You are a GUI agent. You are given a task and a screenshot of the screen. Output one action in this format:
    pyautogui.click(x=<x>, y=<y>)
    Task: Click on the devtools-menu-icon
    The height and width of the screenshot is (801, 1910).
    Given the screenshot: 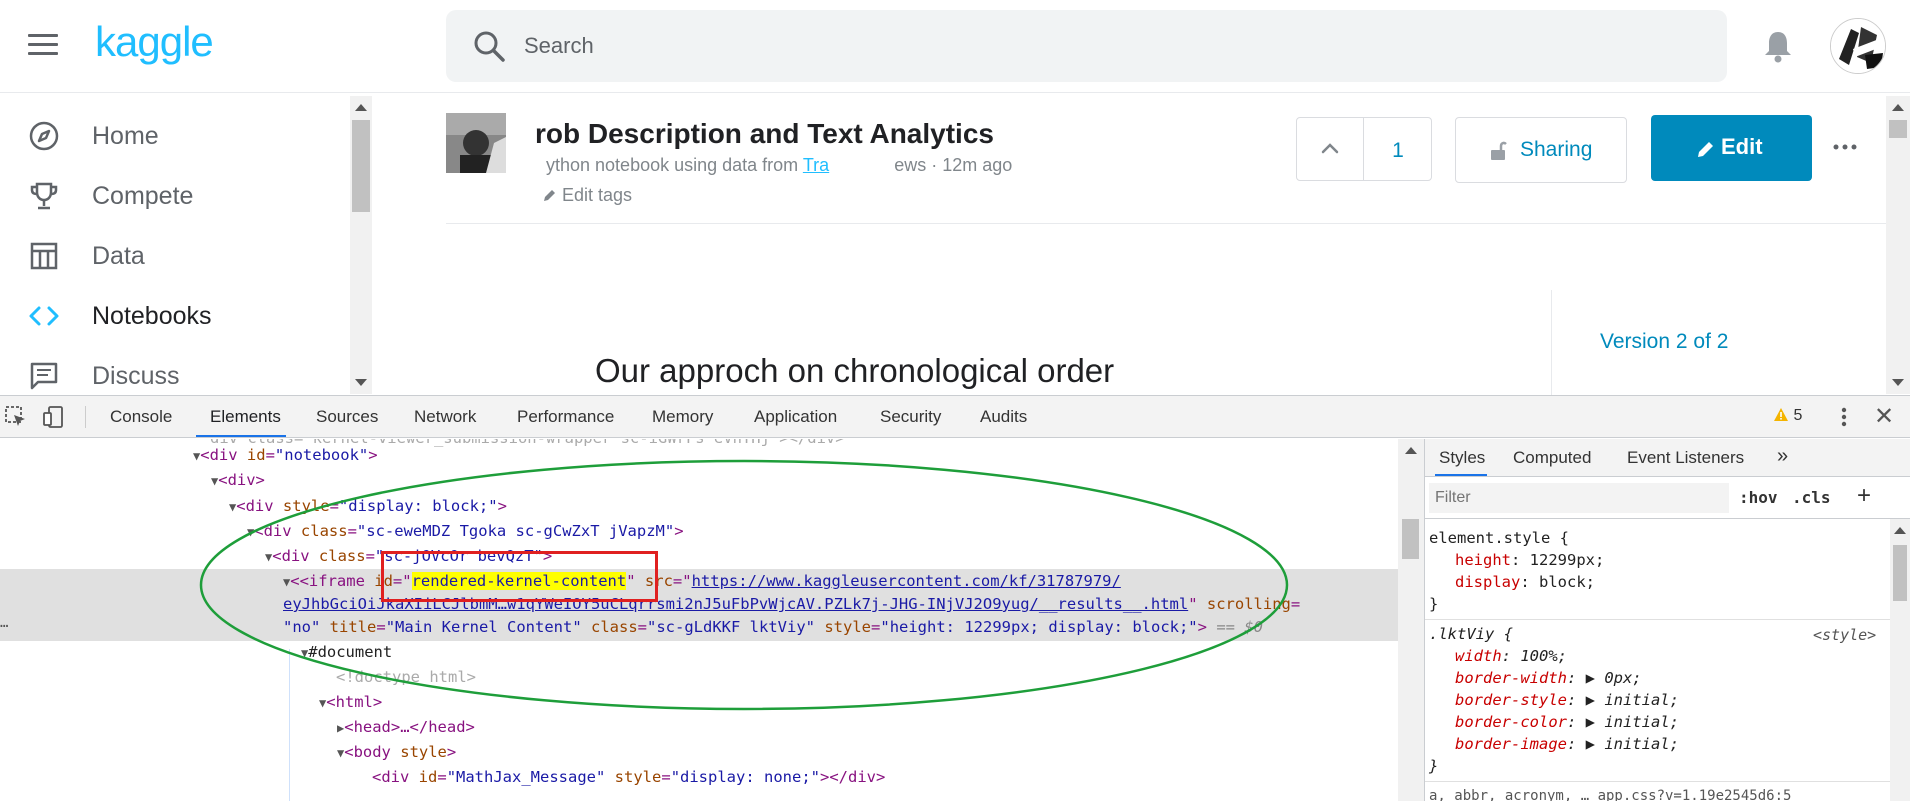 What is the action you would take?
    pyautogui.click(x=1844, y=417)
    